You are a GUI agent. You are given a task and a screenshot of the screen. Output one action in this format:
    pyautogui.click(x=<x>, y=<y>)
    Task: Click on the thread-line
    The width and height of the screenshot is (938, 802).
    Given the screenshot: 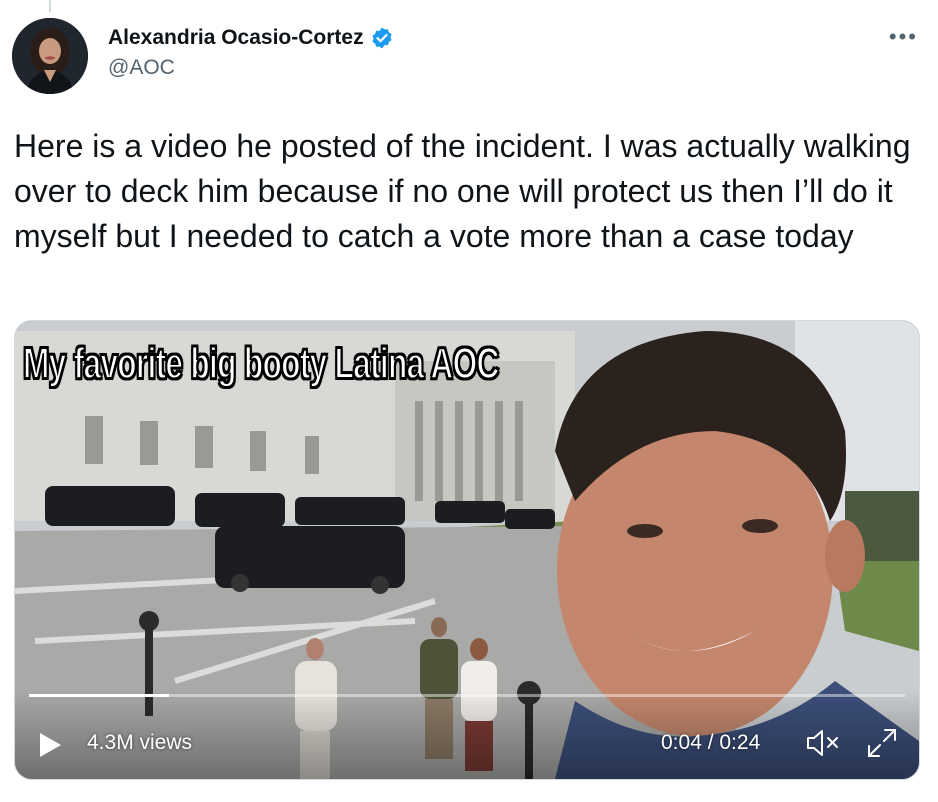 What is the action you would take?
    pyautogui.click(x=50, y=6)
    